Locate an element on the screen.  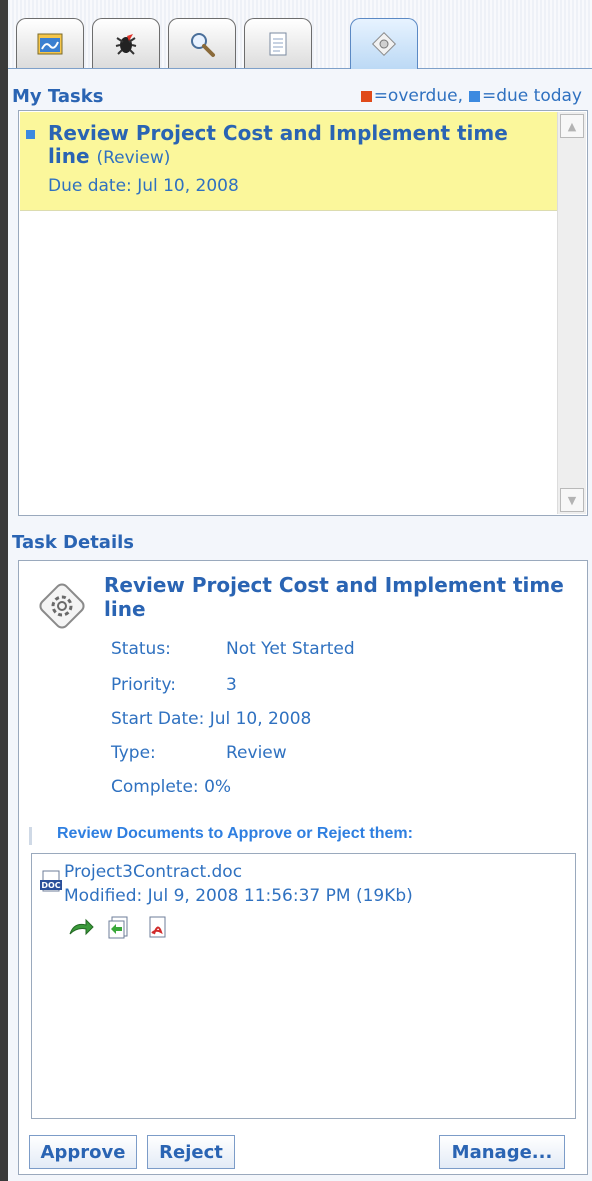
doc-file-icon: DOC is located at coordinates (51, 881).